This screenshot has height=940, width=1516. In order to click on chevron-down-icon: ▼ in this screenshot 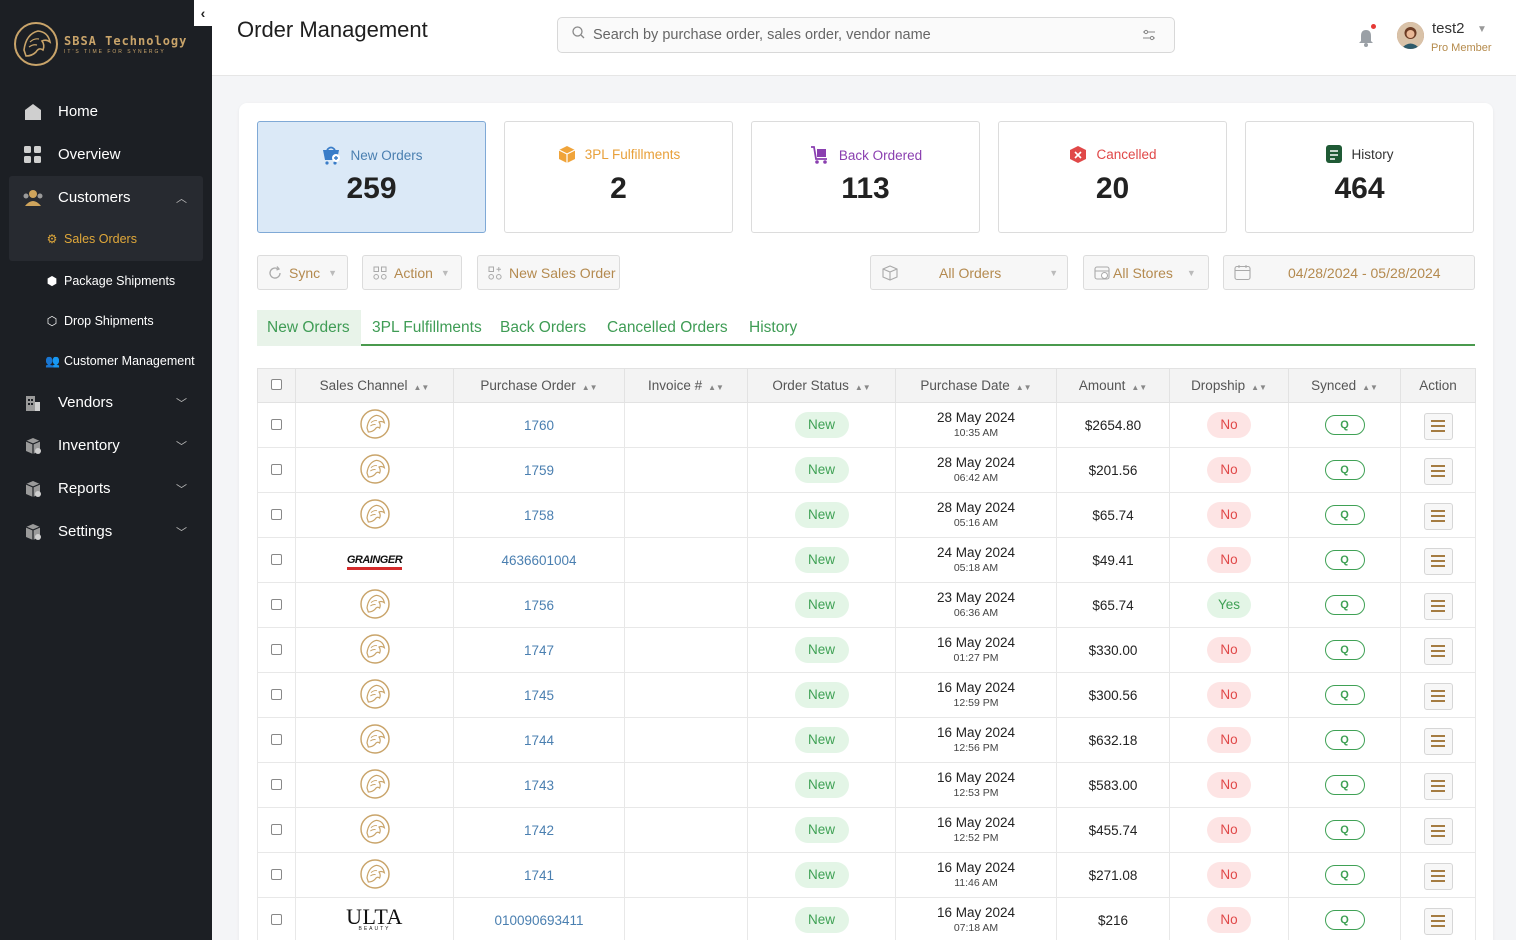, I will do `click(1482, 29)`.